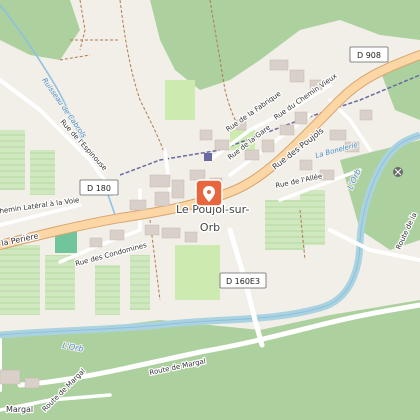 The image size is (420, 420). I want to click on label-ruisseau-cabrols: Ruisseau de Cabrols, so click(64, 108).